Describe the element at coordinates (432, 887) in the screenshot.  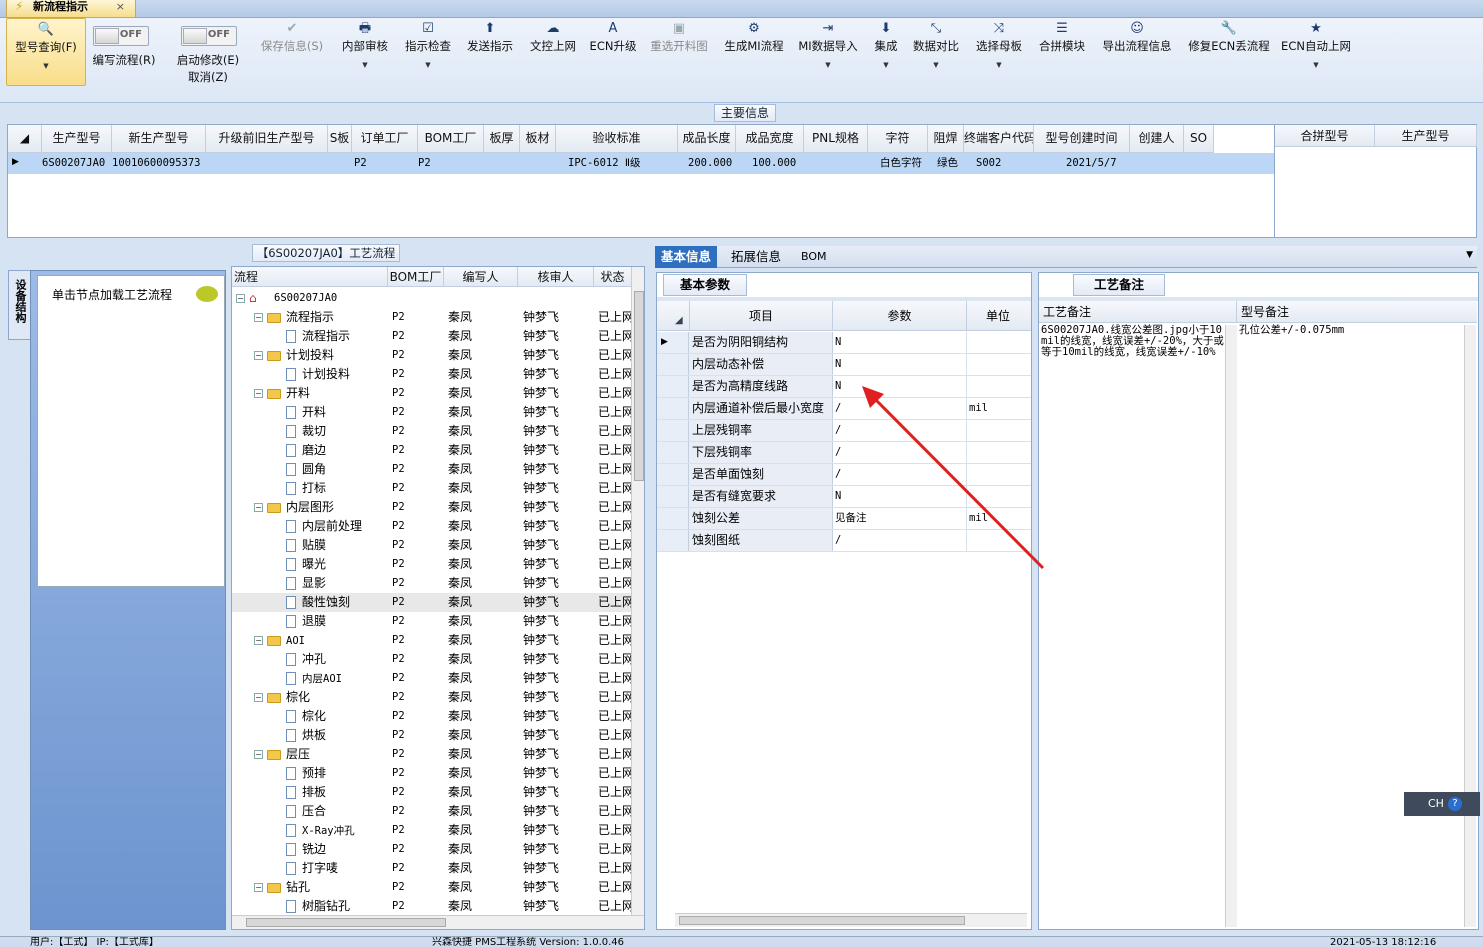
I see `flow-row: − 钻孔 P2 秦凤 钟梦飞 已上网` at that location.